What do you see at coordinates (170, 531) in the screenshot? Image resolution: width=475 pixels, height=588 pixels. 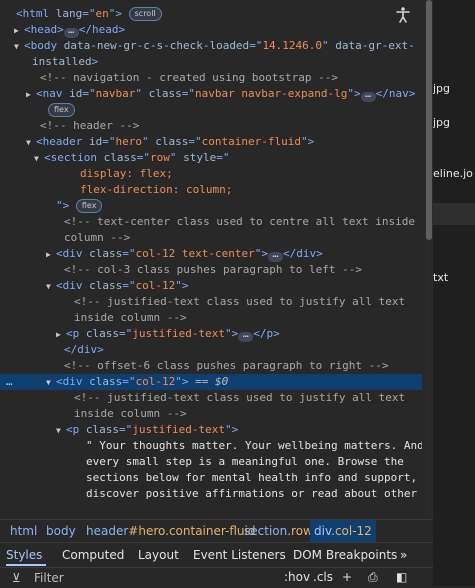 I see `breadcrumb-header: header#hero.container-fluid` at bounding box center [170, 531].